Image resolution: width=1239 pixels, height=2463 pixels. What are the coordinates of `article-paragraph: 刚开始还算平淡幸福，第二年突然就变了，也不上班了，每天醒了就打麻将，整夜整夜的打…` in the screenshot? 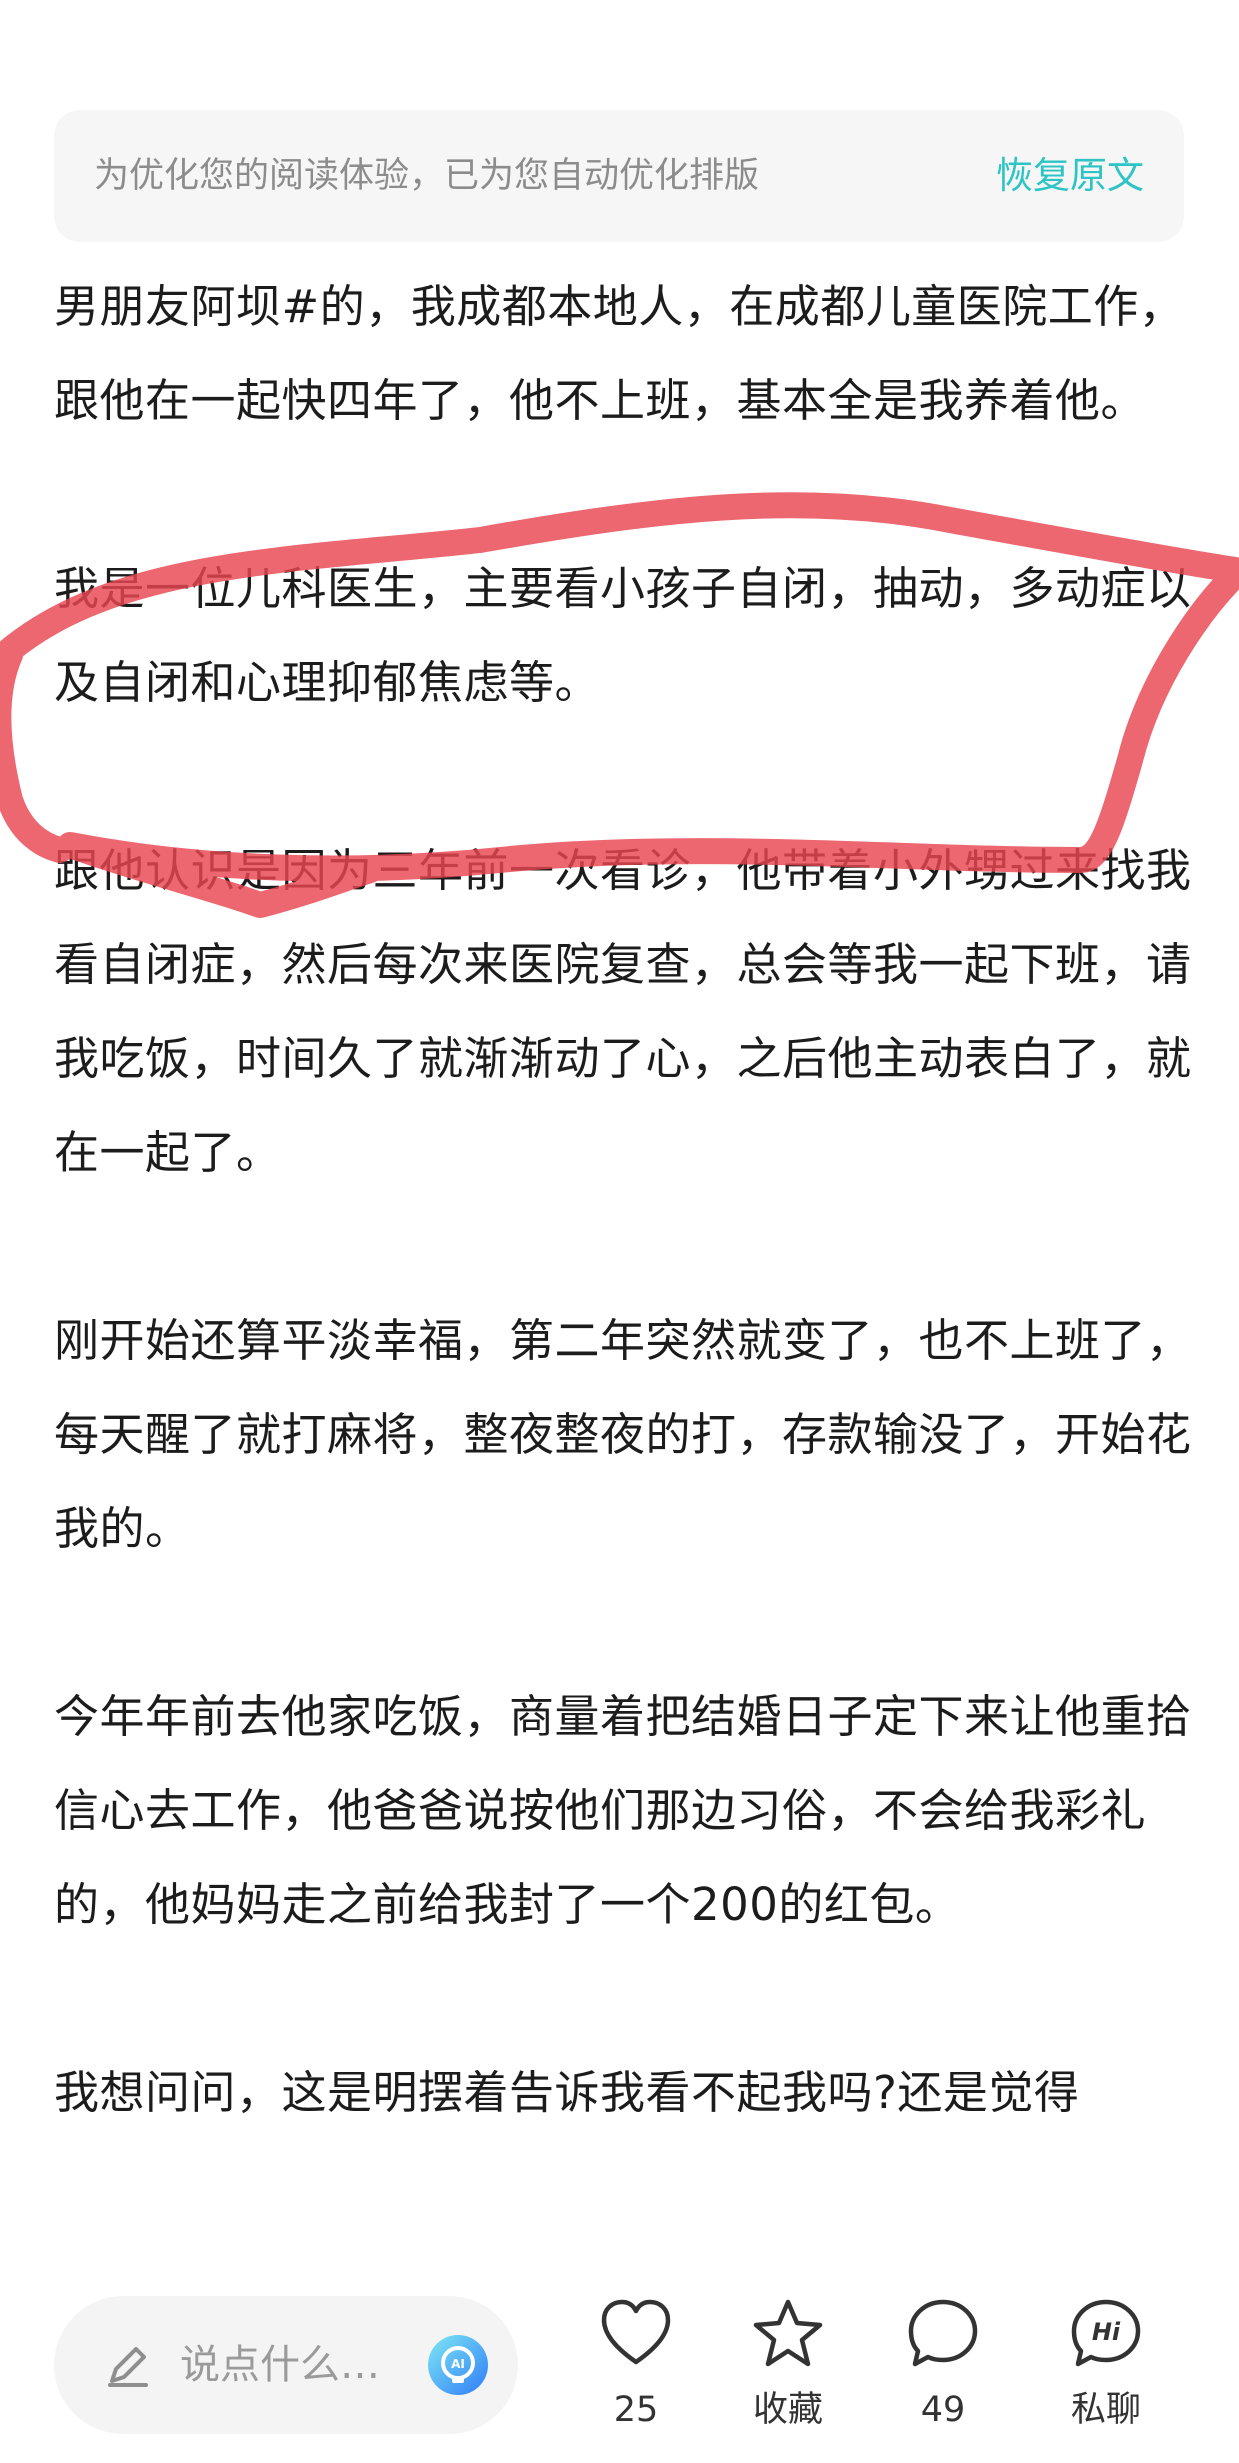 It's located at (623, 1434).